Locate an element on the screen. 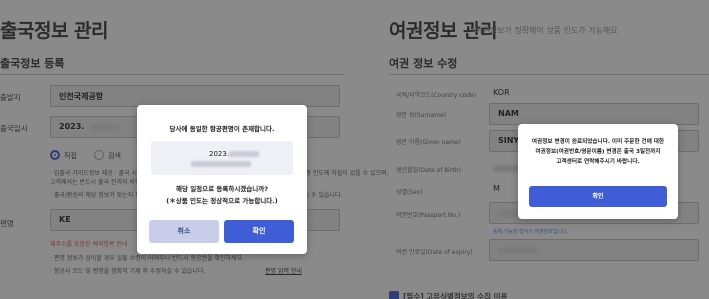 The width and height of the screenshot is (709, 299). flight-guide-link: 편명 입력 안내 is located at coordinates (283, 270).